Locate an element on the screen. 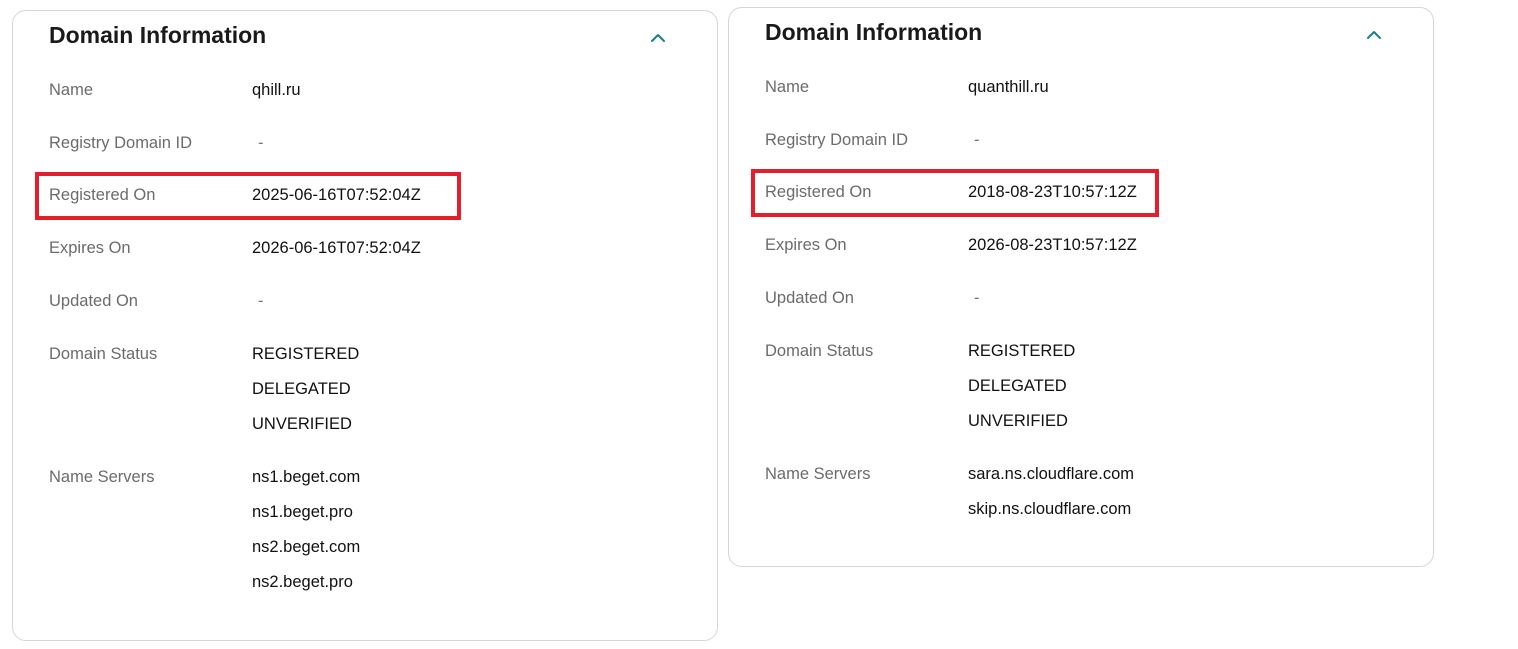  expires-on-value: 2026-06-16T07:52:04Z is located at coordinates (336, 248).